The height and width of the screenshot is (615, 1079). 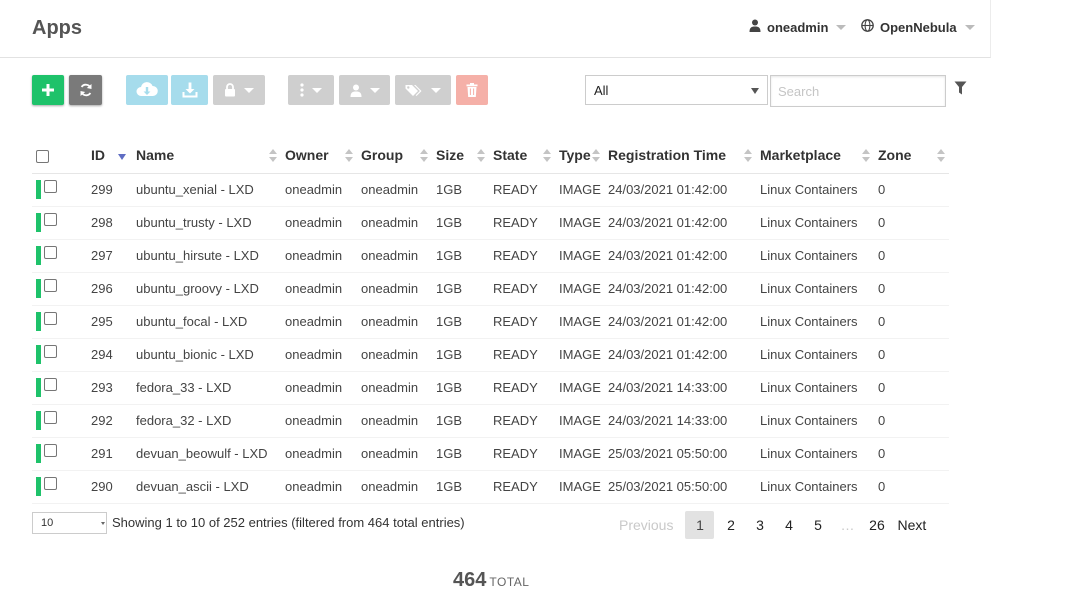 I want to click on pagination-page-last: 26, so click(x=876, y=525).